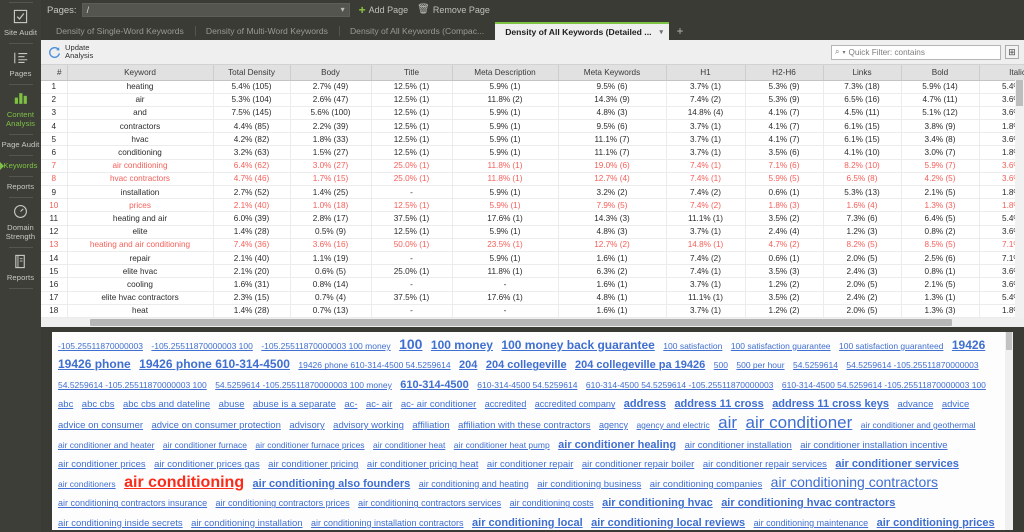 This screenshot has width=1024, height=532. I want to click on tag-cloud-item: 100 money, so click(462, 345).